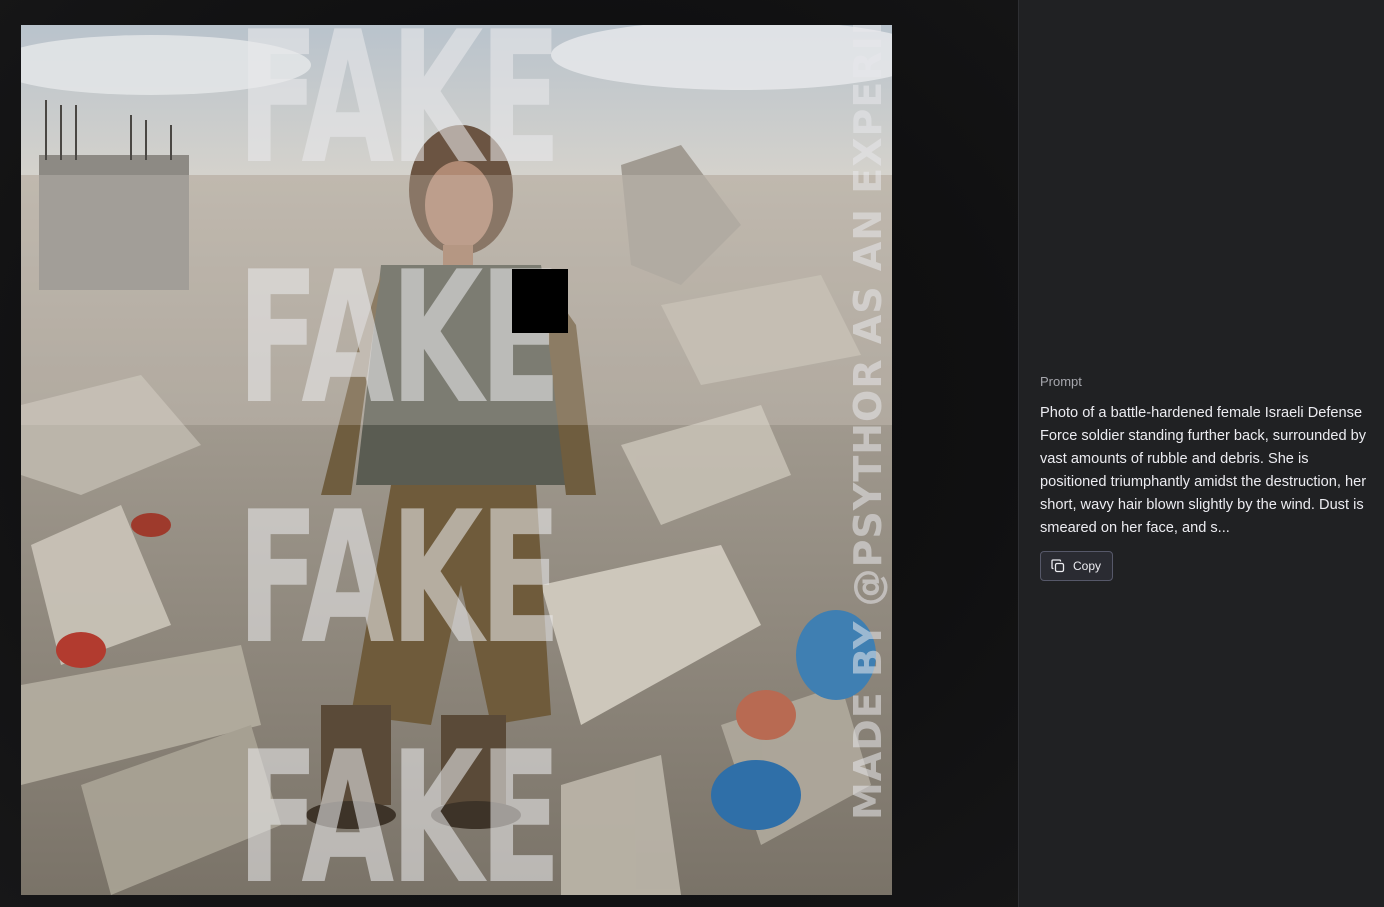 This screenshot has width=1384, height=907. I want to click on prompt-label: Prompt, so click(1061, 381).